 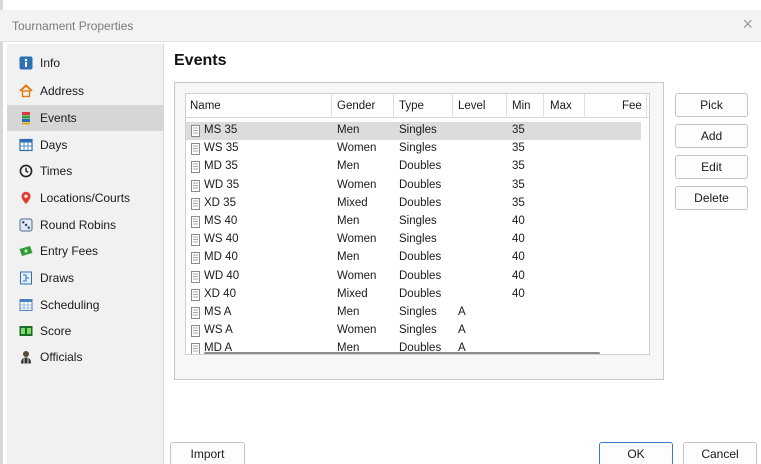 What do you see at coordinates (85, 91) in the screenshot?
I see `sidebar-item-address: Address` at bounding box center [85, 91].